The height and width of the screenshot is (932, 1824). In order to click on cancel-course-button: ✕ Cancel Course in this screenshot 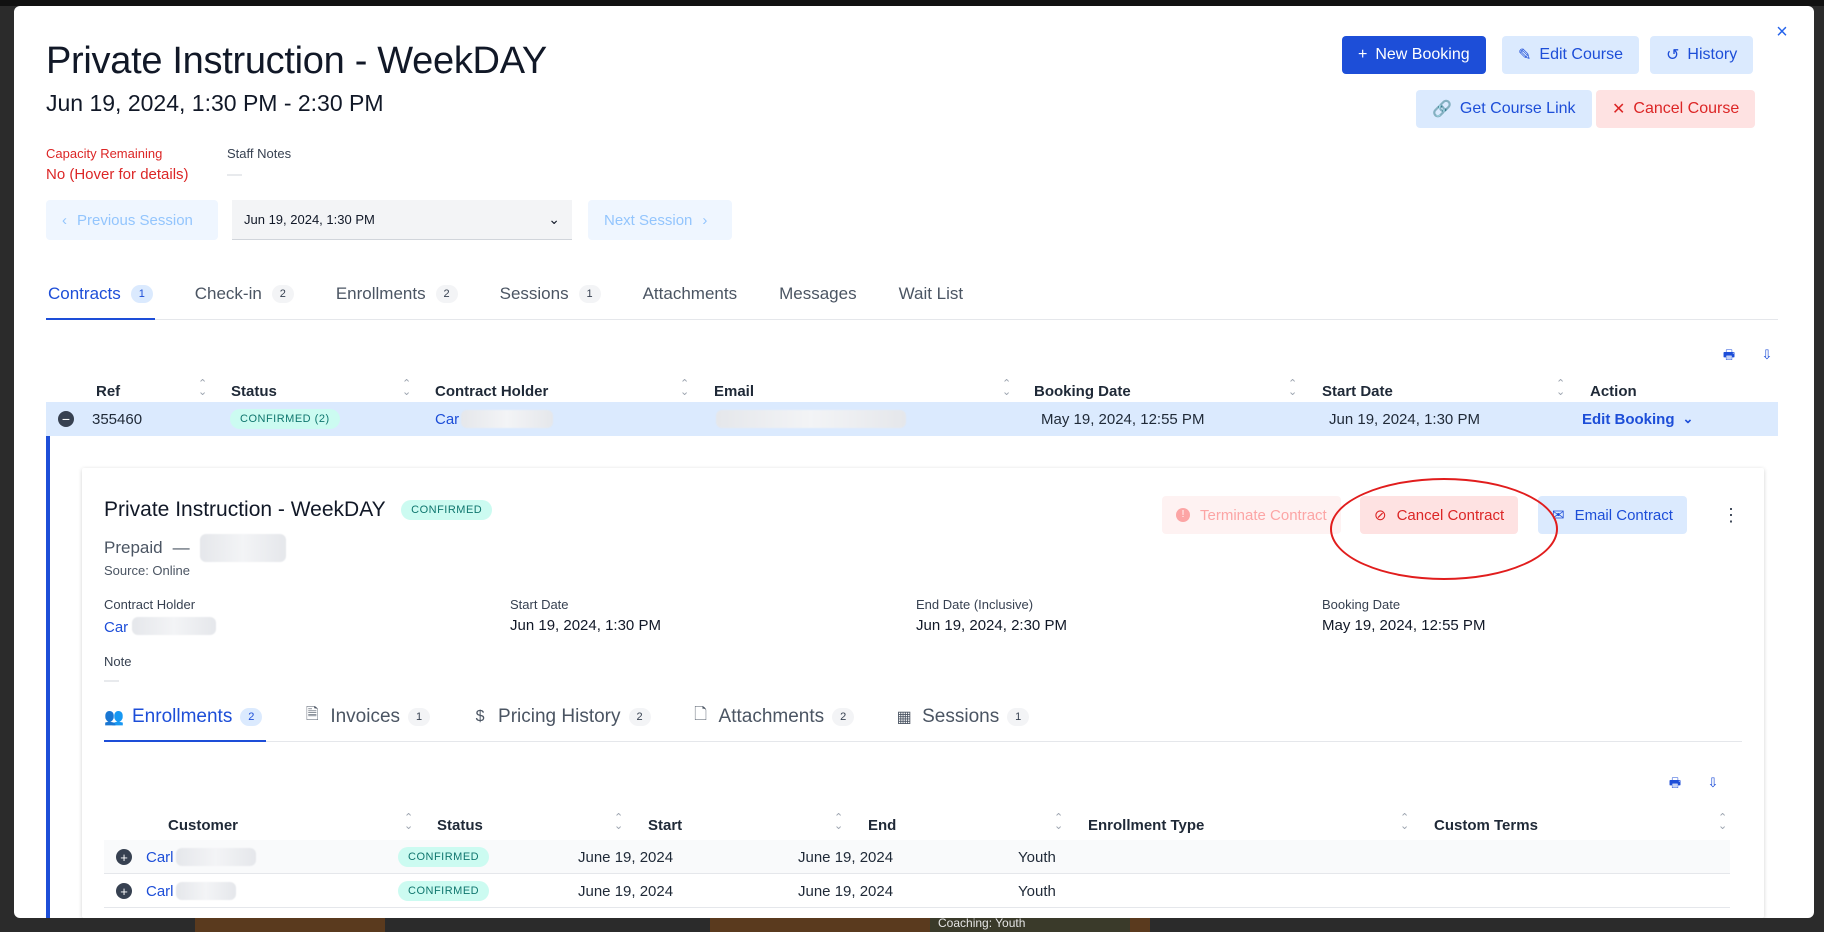, I will do `click(1676, 109)`.